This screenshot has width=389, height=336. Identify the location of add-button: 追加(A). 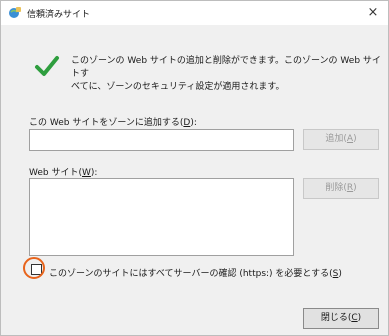
(341, 139).